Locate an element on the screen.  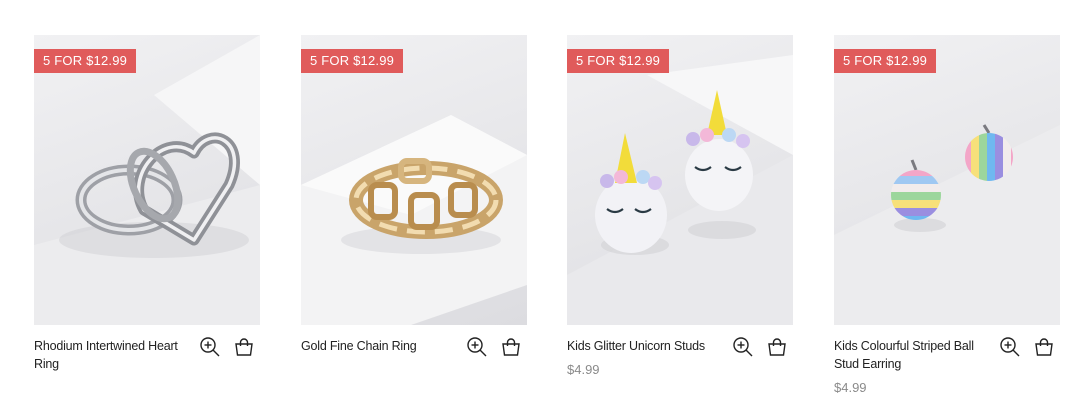
product-name: Rhodium Intertwined Heart Ring is located at coordinates (109, 355).